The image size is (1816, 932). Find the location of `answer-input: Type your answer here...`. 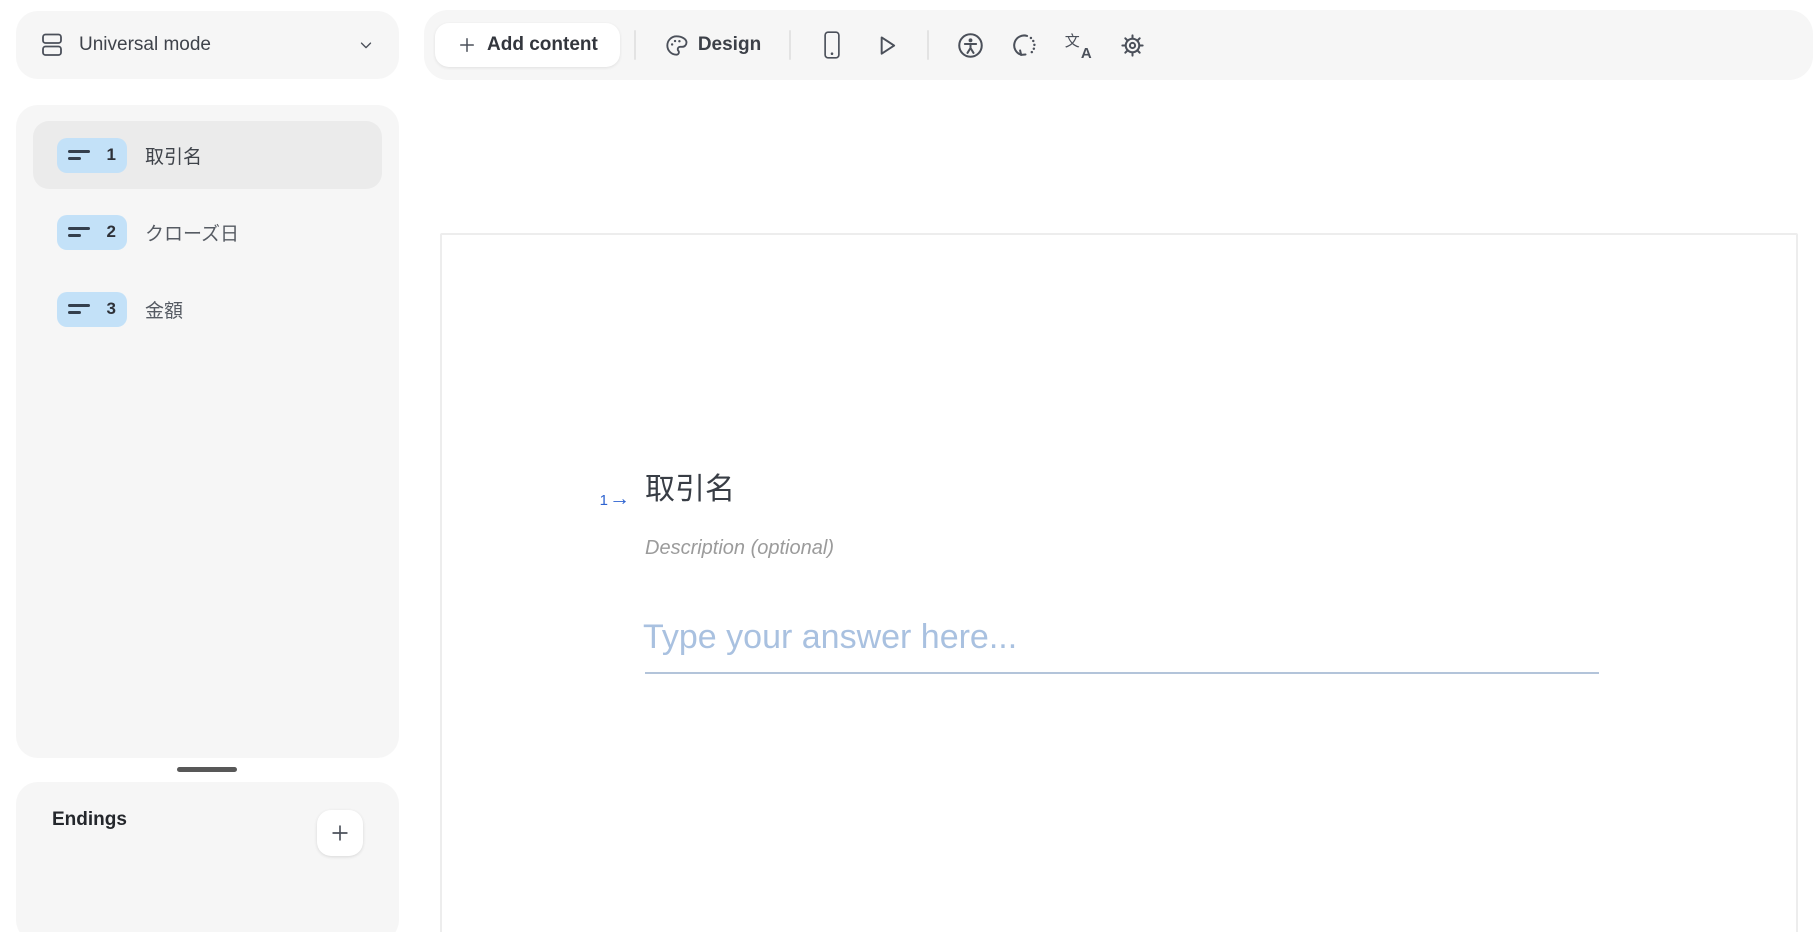

answer-input: Type your answer here... is located at coordinates (830, 637).